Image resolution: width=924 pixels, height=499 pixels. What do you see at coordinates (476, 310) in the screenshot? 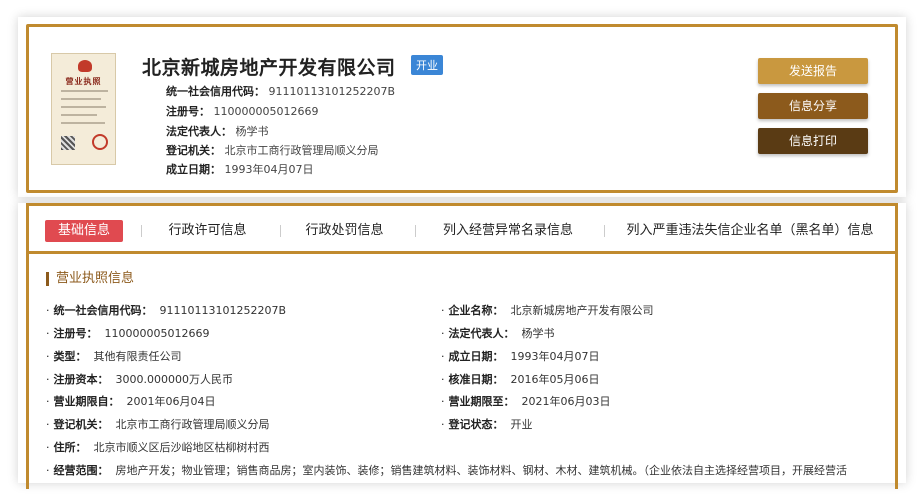
I see `field-label: 企业名称：` at bounding box center [476, 310].